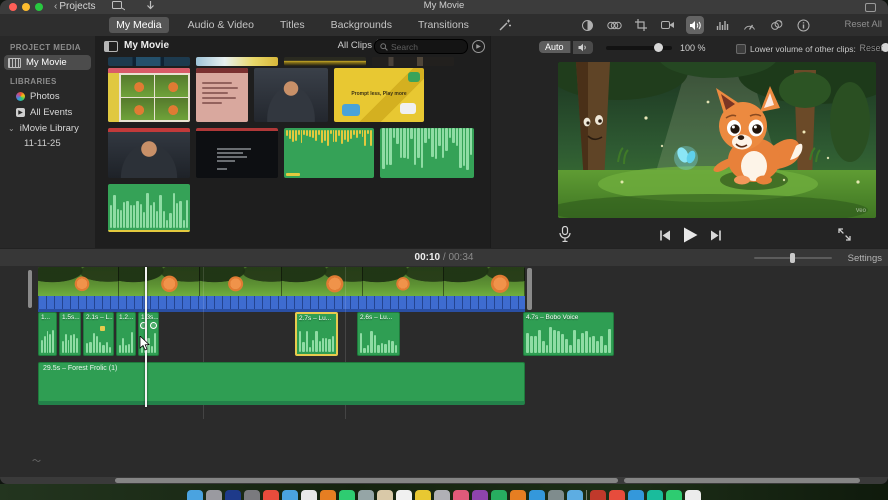  I want to click on reset-all-button: Reset All, so click(864, 24).